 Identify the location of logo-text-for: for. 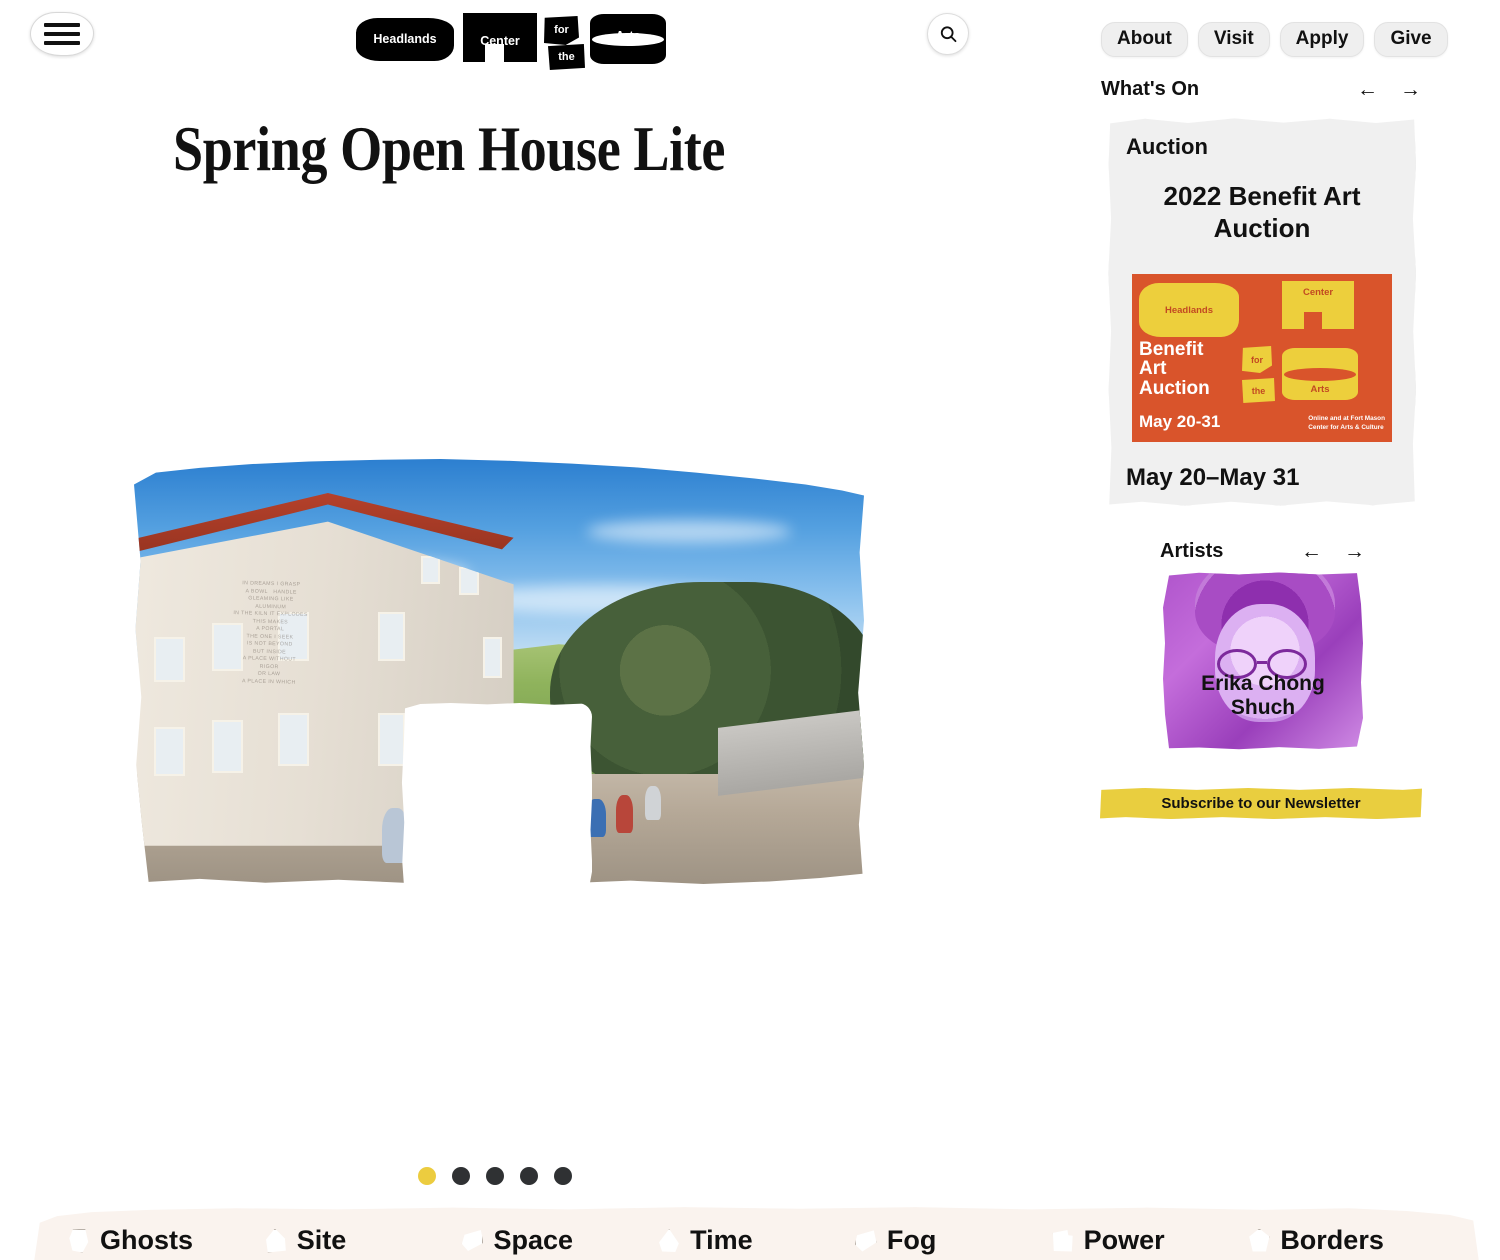
(561, 30).